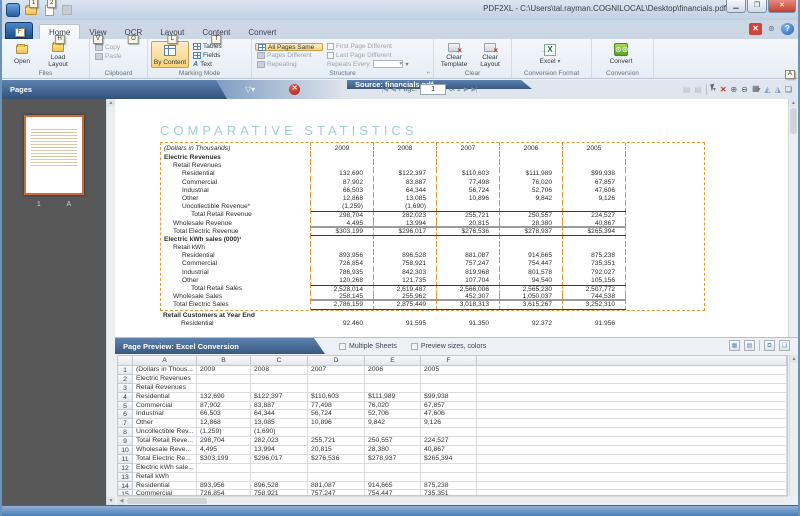 The image size is (800, 516). I want to click on zoom-fit-icon: ▦▾, so click(756, 89).